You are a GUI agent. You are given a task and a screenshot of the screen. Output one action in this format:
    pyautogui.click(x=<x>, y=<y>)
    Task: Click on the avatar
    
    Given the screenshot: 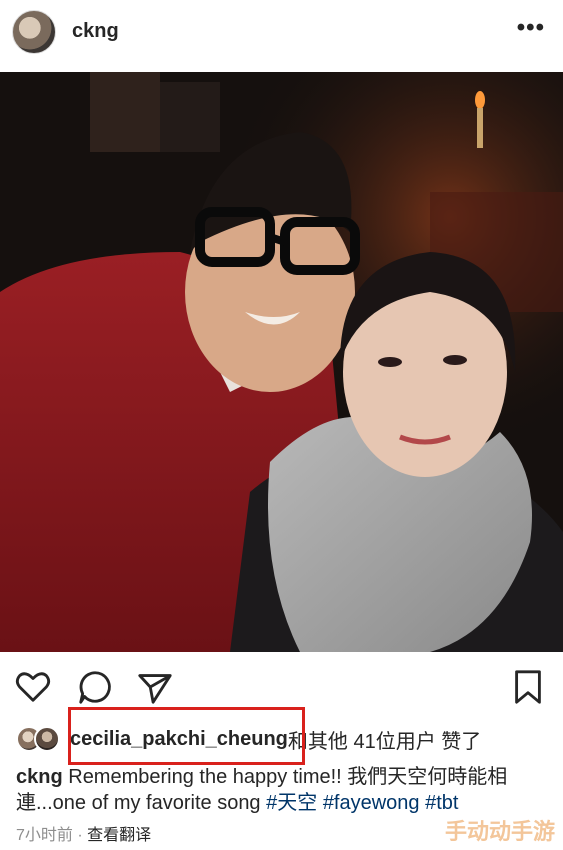 What is the action you would take?
    pyautogui.click(x=34, y=32)
    